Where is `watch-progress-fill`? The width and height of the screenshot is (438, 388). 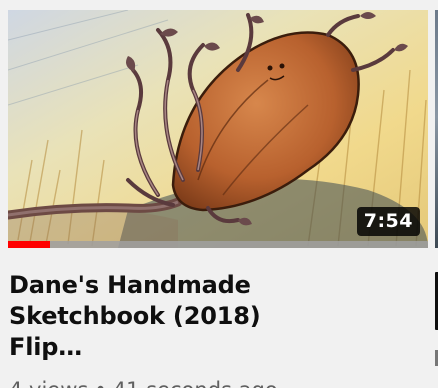 watch-progress-fill is located at coordinates (29, 244).